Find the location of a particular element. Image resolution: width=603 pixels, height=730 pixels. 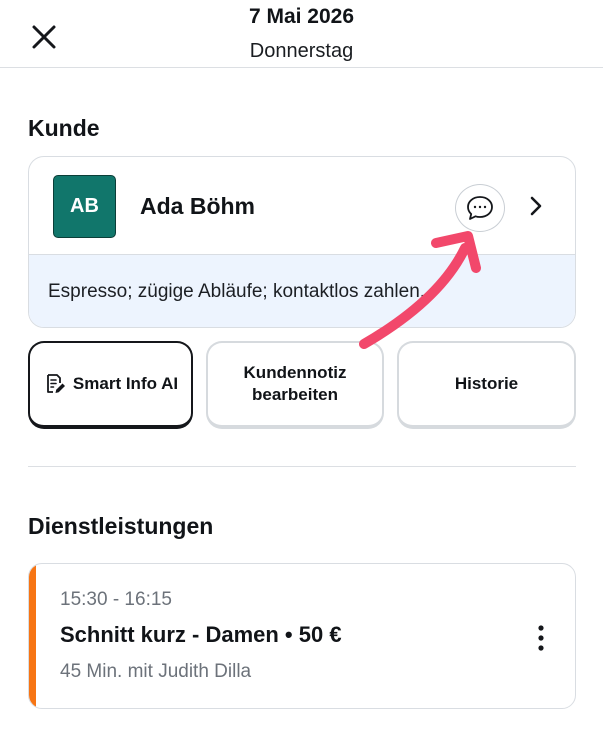

history-button: Historie is located at coordinates (486, 385).